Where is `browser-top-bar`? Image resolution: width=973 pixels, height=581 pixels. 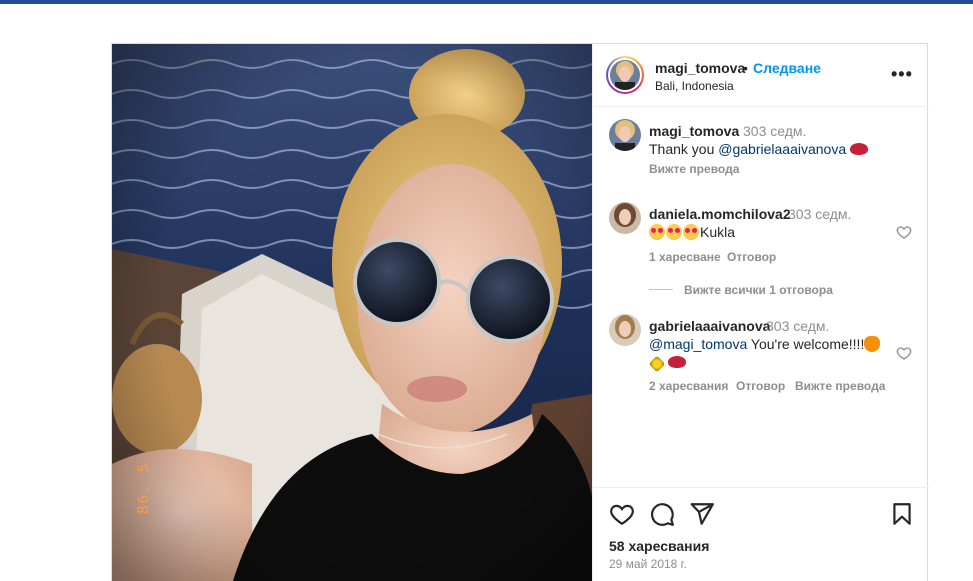
browser-top-bar is located at coordinates (486, 2).